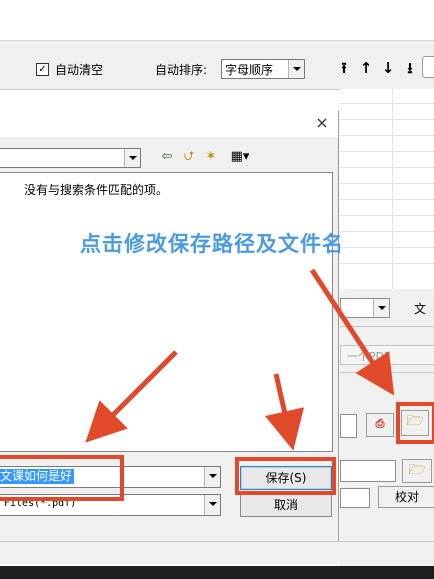 The image size is (434, 579). What do you see at coordinates (352, 332) in the screenshot?
I see `arrow-to-folder` at bounding box center [352, 332].